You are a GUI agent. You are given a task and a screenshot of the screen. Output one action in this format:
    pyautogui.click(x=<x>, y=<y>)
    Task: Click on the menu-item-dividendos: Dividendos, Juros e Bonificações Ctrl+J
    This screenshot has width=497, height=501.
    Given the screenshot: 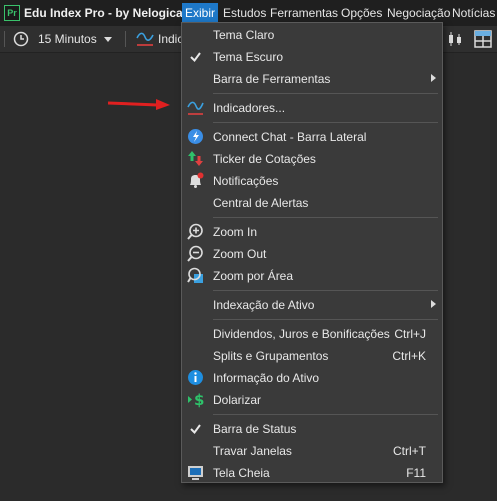 What is the action you would take?
    pyautogui.click(x=312, y=333)
    